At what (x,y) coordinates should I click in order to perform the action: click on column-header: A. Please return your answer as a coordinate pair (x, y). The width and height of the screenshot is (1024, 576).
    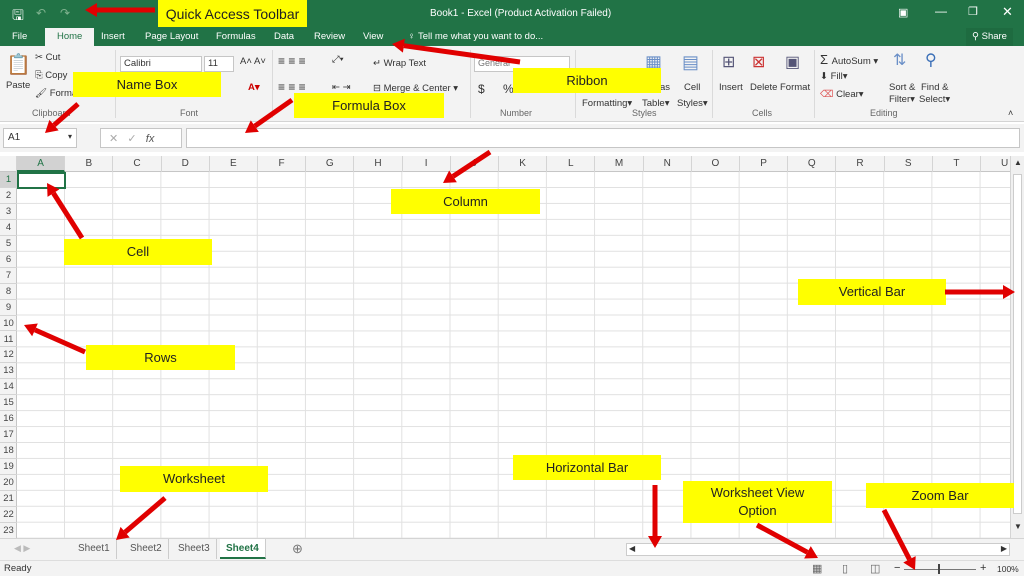
    Looking at the image, I should click on (41, 164).